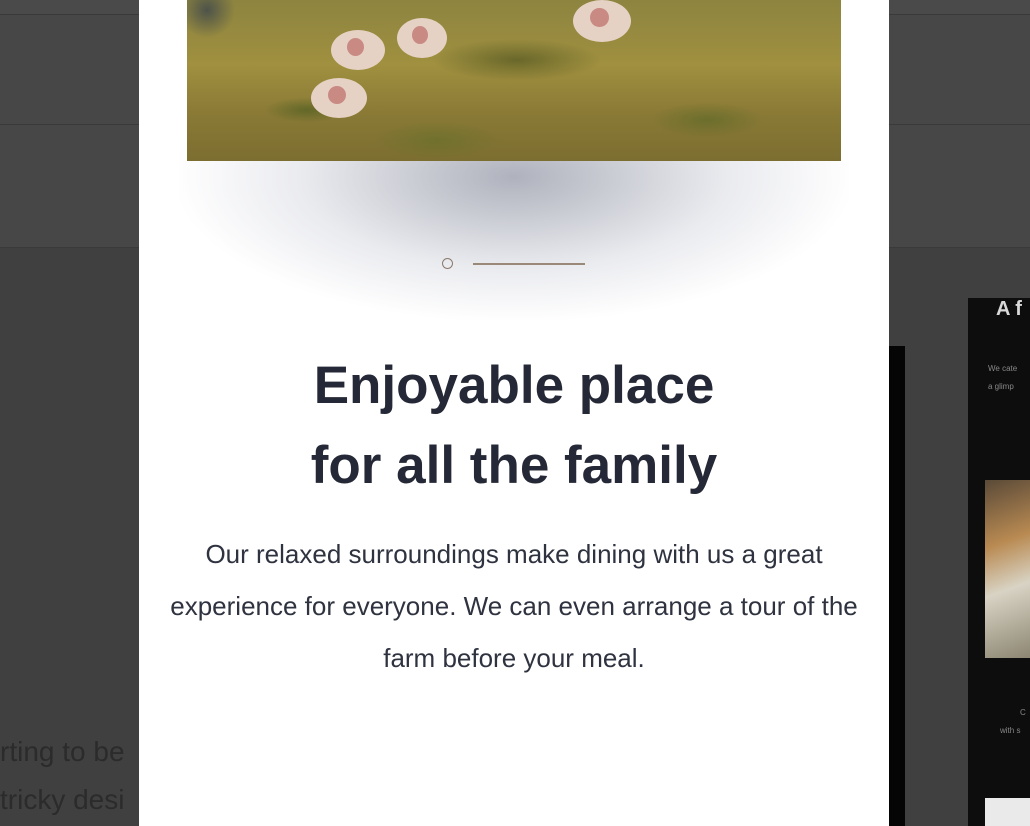 The width and height of the screenshot is (1030, 826). What do you see at coordinates (447, 263) in the screenshot?
I see `slide-dot` at bounding box center [447, 263].